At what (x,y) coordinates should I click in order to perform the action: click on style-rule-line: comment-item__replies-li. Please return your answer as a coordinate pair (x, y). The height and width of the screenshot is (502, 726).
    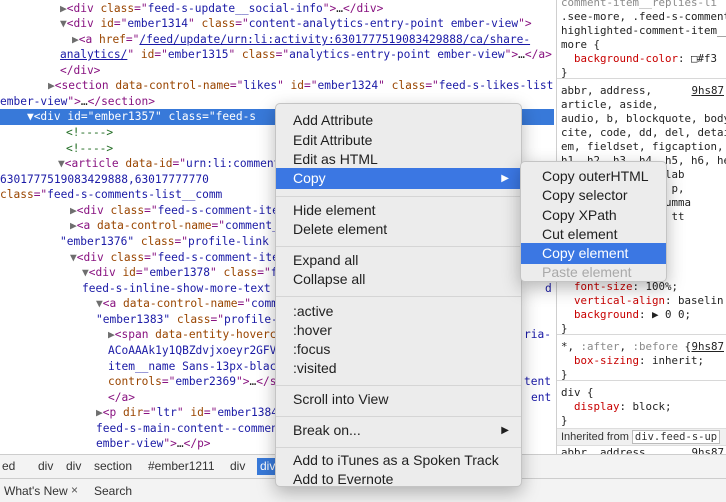
    Looking at the image, I should click on (639, 5).